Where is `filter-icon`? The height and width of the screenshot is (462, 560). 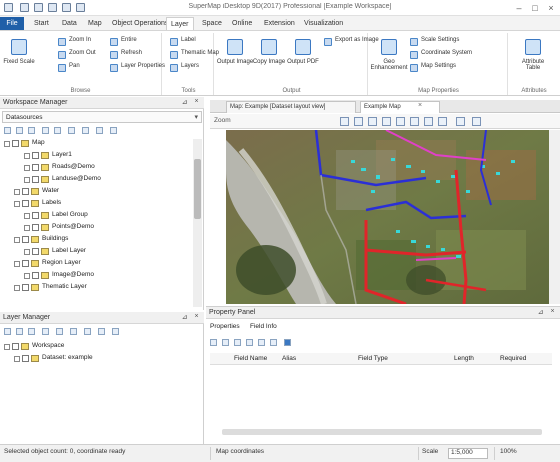
filter-icon is located at coordinates (85, 130).